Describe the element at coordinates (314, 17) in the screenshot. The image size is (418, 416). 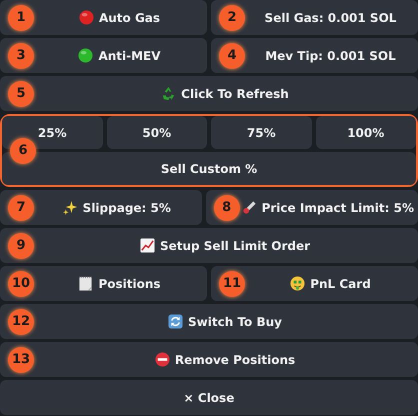
I see `keyboard-button: 2 Sell Gas: 0.001 SOL` at that location.